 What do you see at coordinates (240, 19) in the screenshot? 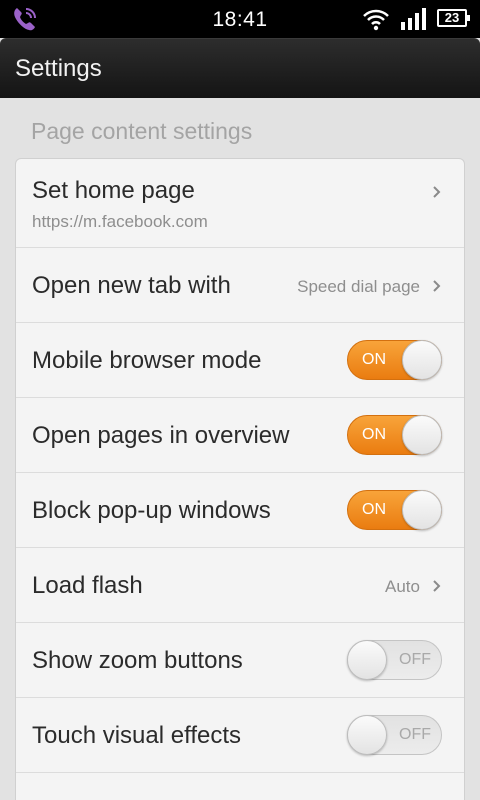
I see `status-bar: 18:41 23` at bounding box center [240, 19].